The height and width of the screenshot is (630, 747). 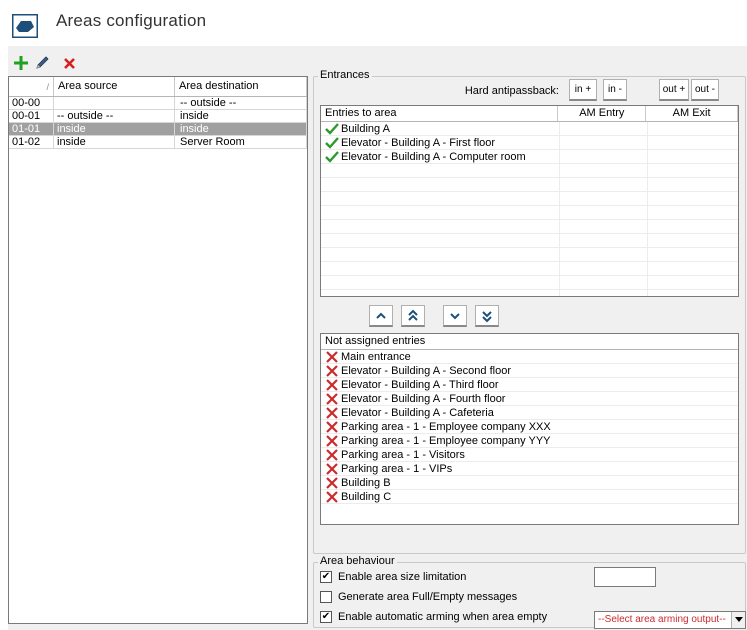 I want to click on table-row: 00-01 -- outside -- inside, so click(x=158, y=116).